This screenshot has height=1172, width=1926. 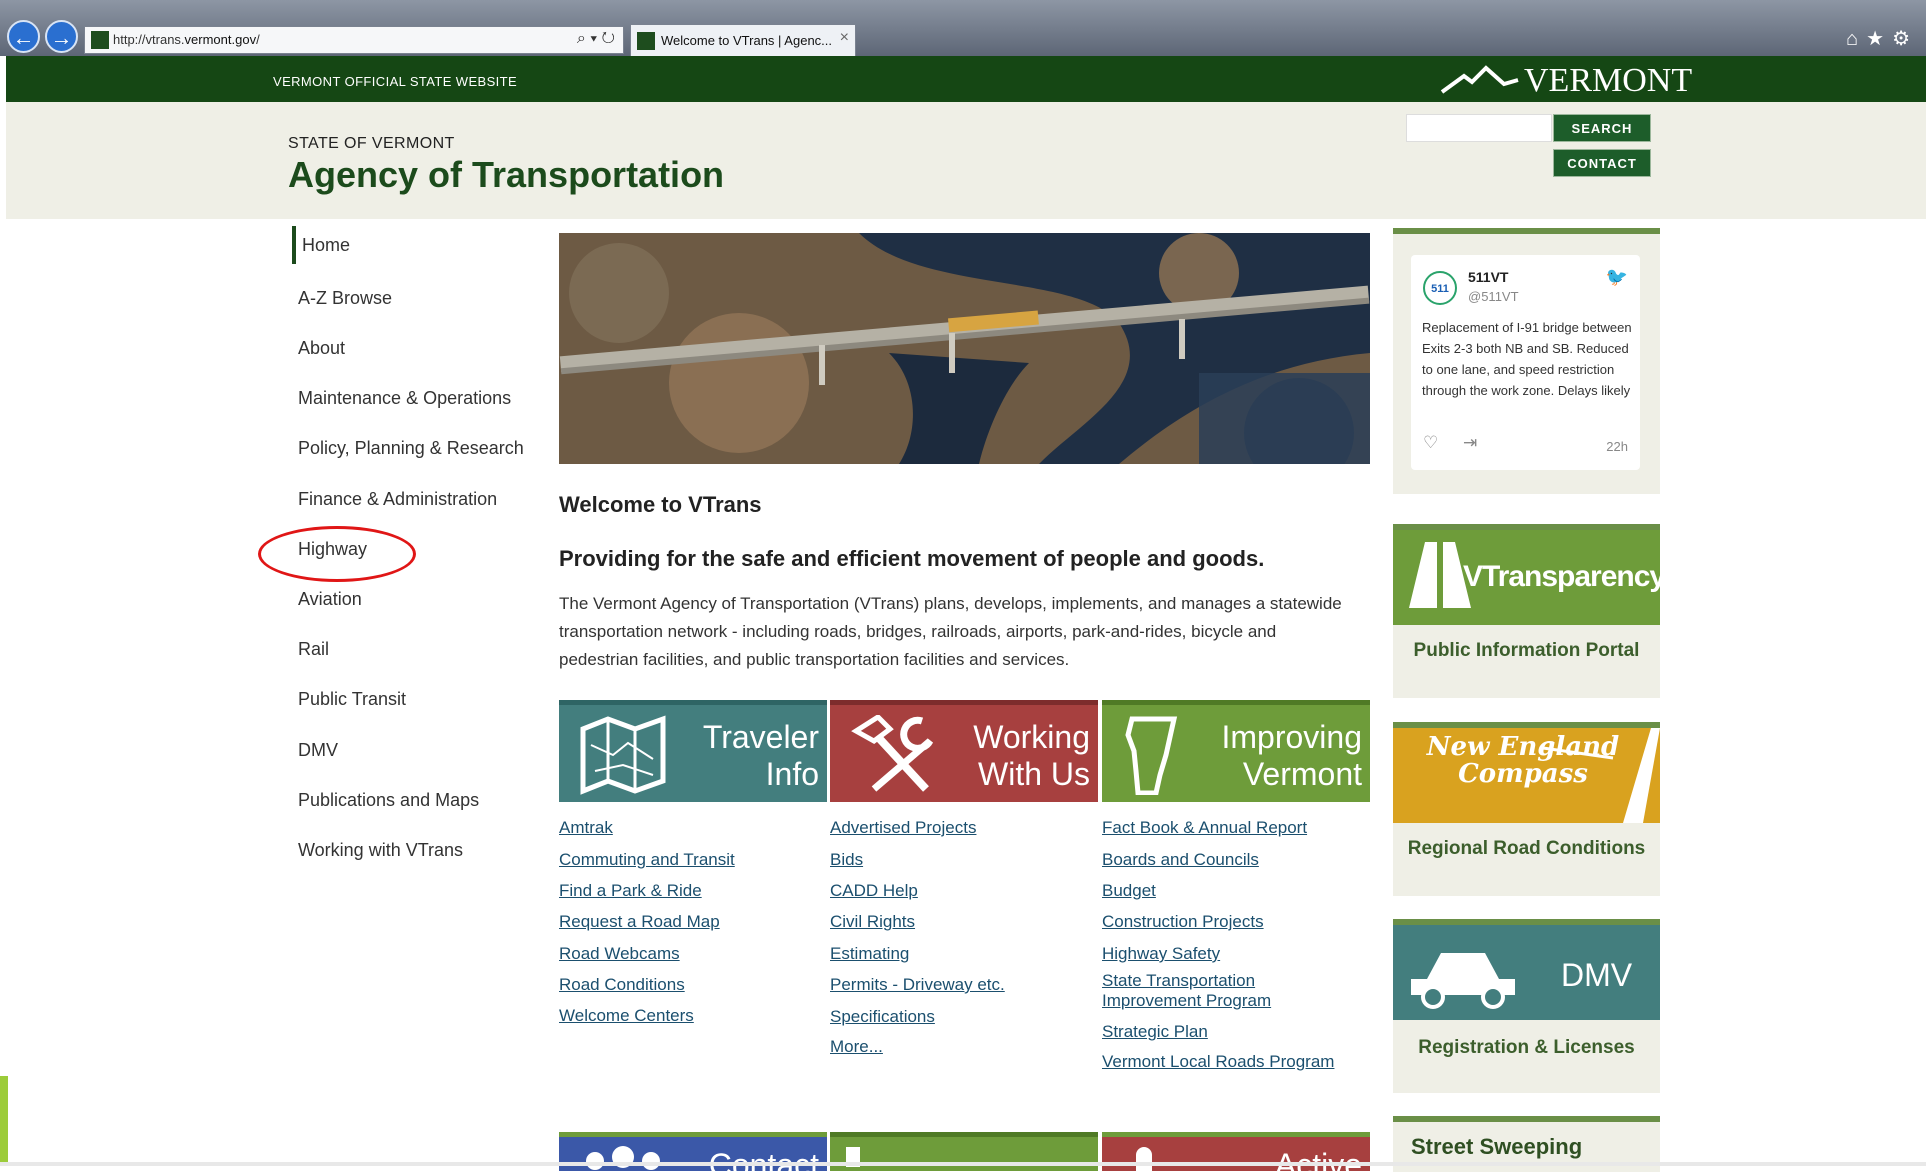 What do you see at coordinates (404, 398) in the screenshot?
I see `sidebar-item-maintenance: Maintenance & Operations` at bounding box center [404, 398].